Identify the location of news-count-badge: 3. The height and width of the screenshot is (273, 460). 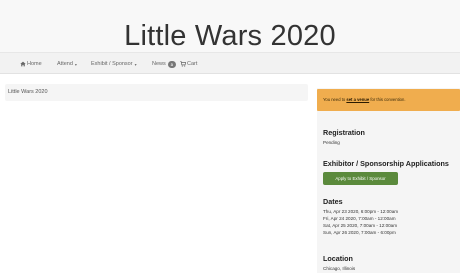
(171, 64).